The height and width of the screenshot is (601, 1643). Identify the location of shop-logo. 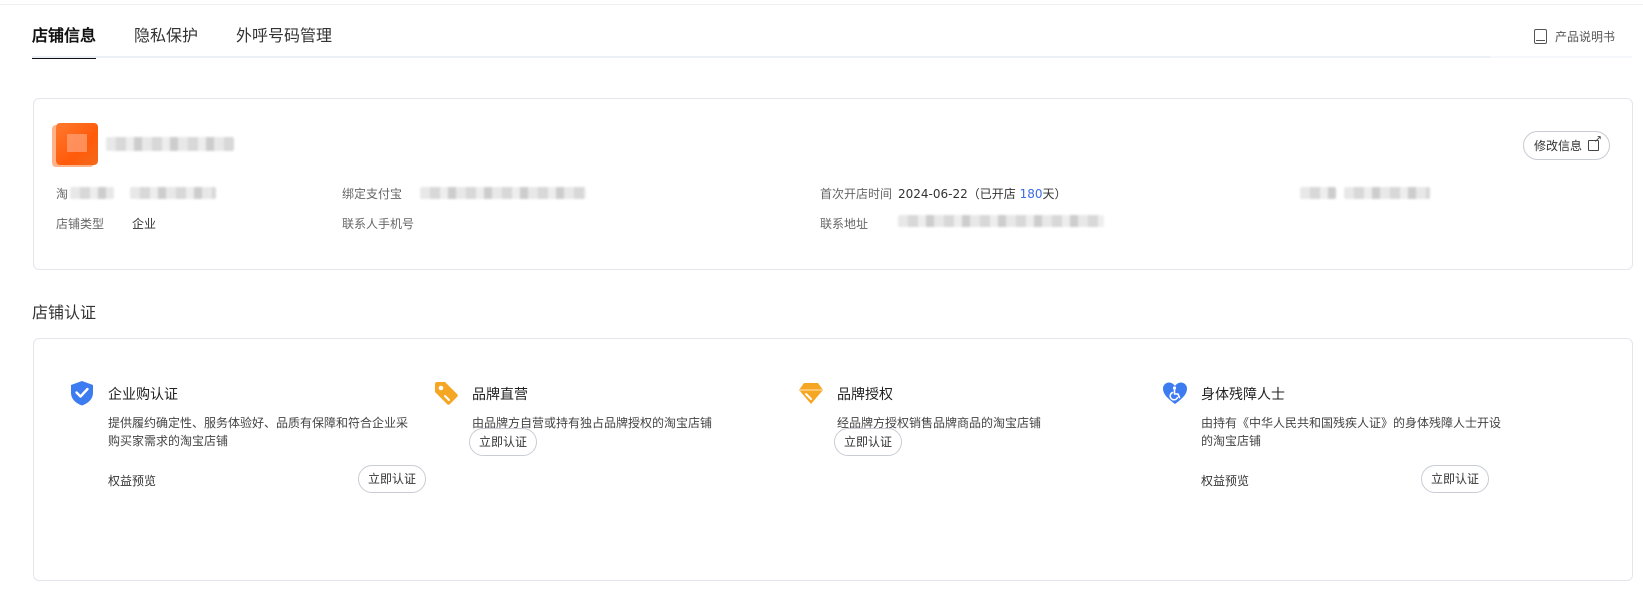
(77, 144).